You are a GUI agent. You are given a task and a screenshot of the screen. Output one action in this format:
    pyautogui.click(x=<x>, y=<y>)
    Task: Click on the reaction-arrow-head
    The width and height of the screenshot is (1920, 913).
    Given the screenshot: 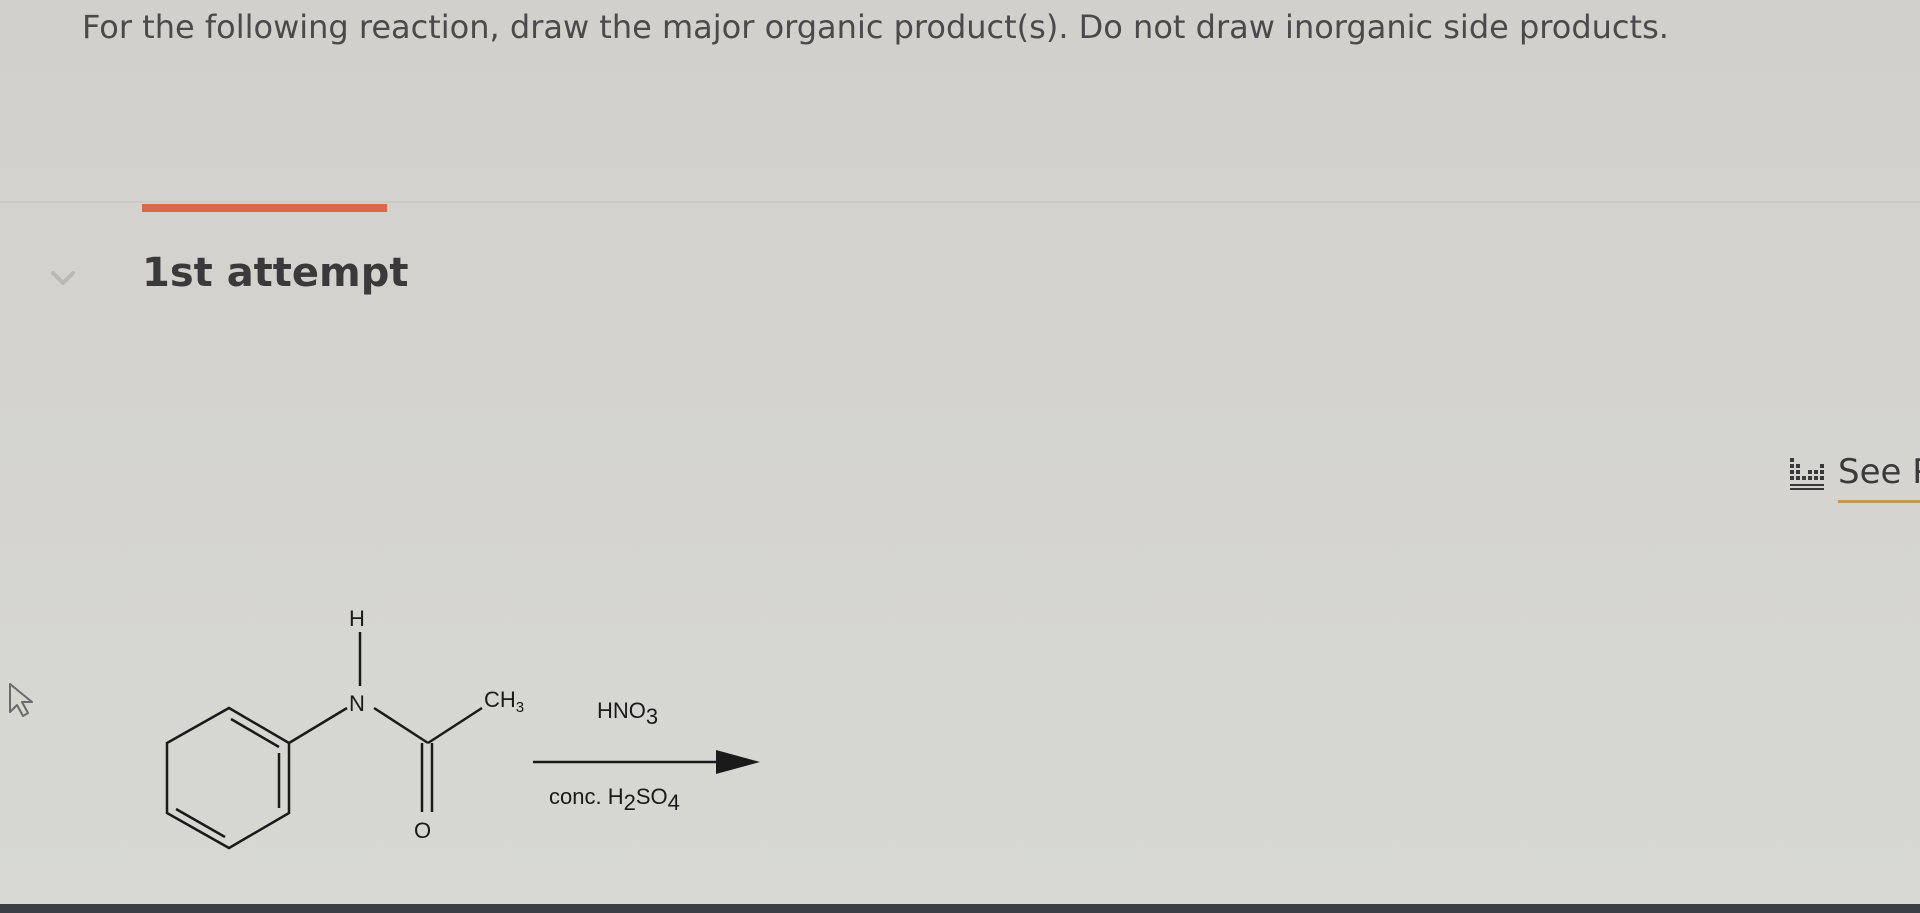 What is the action you would take?
    pyautogui.click(x=738, y=762)
    